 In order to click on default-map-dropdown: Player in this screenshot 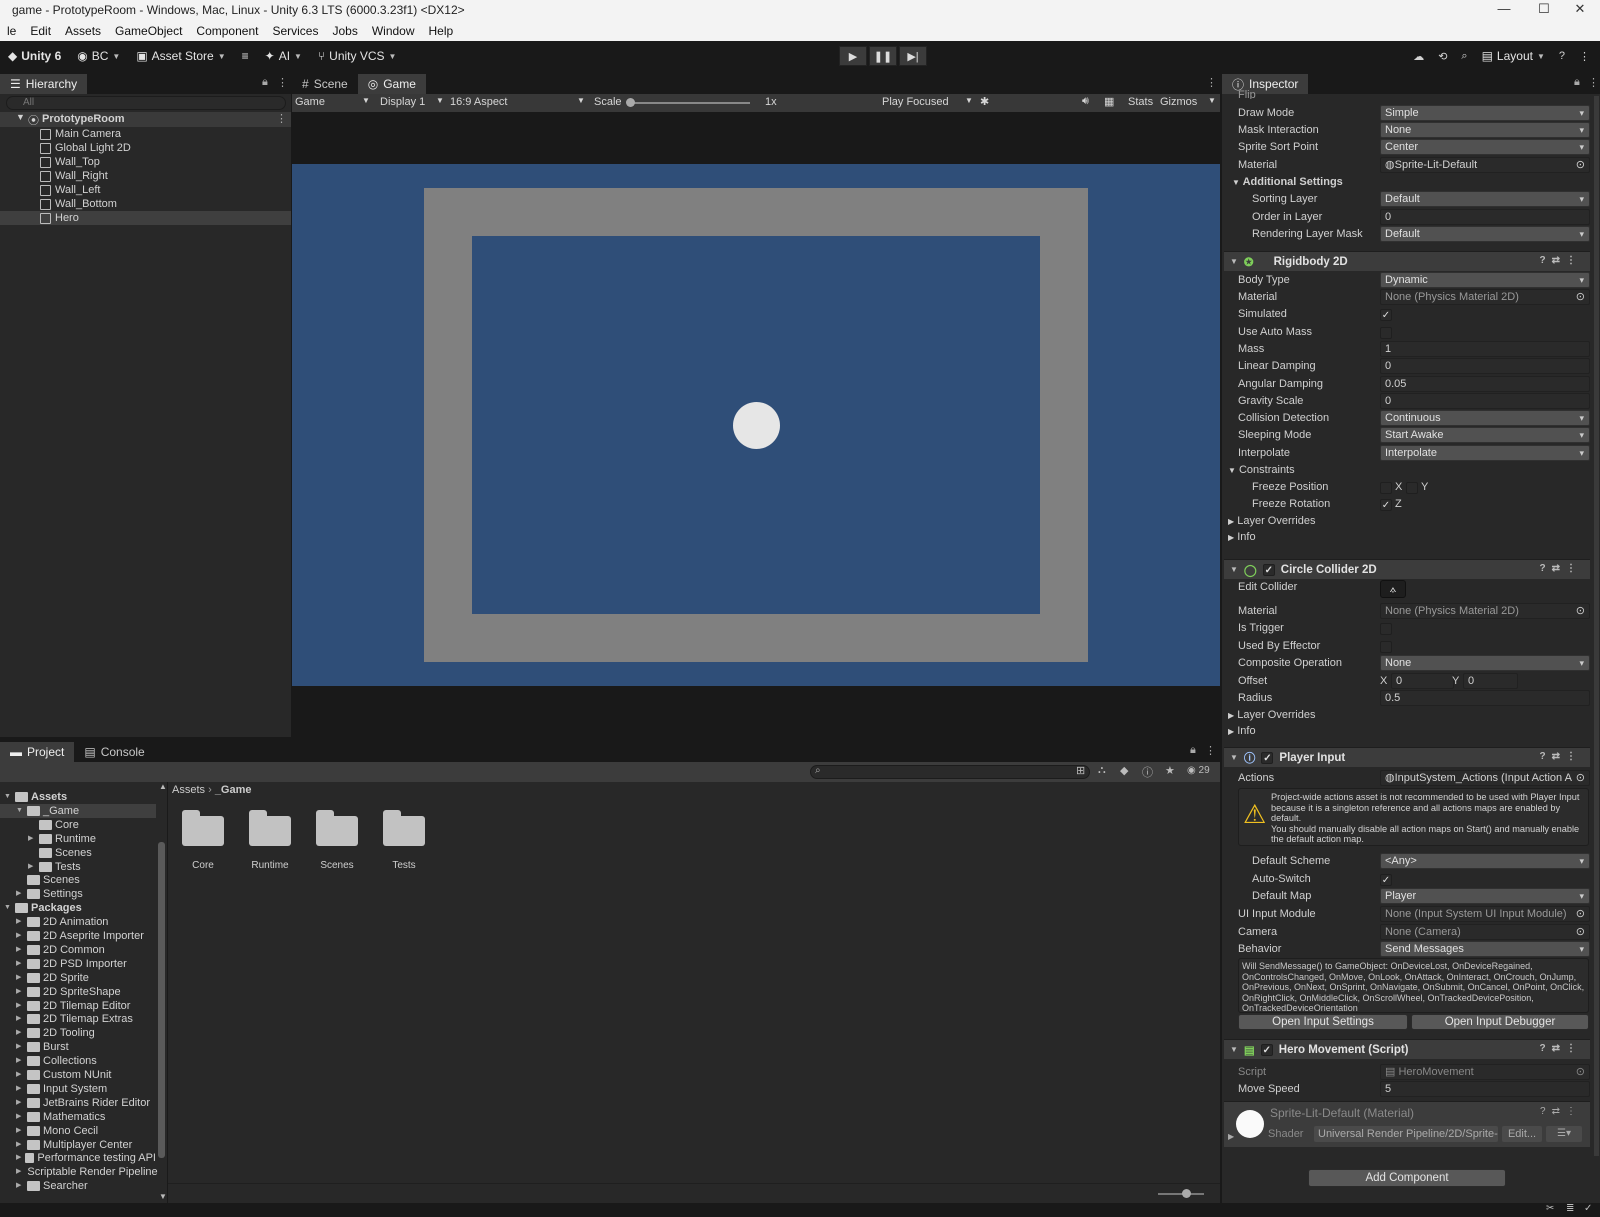, I will do `click(1485, 896)`.